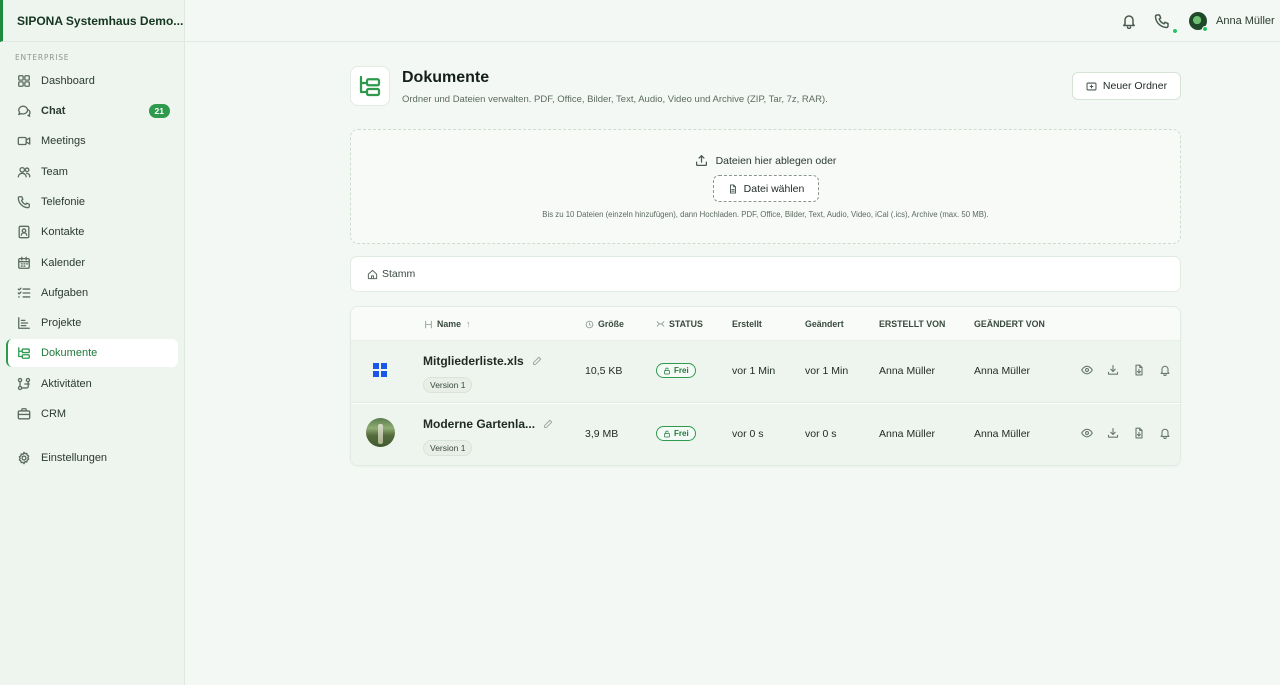  I want to click on image-thumbnail, so click(380, 432).